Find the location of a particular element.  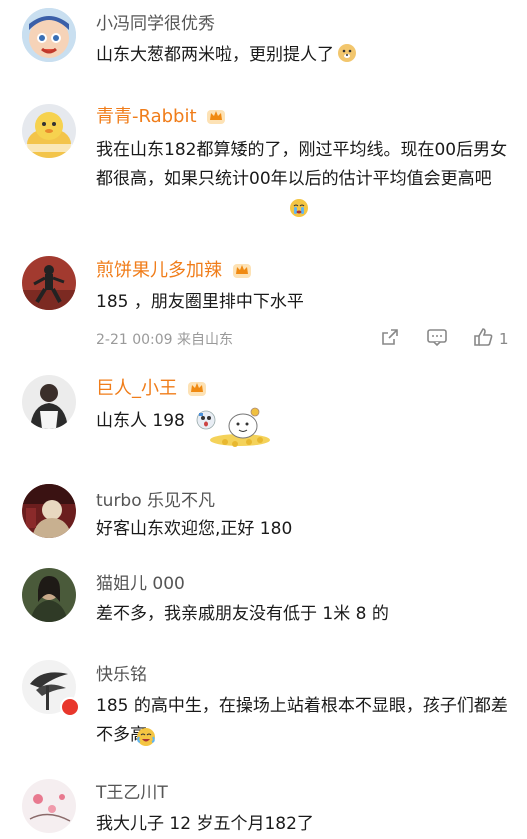

username: 快乐铭 is located at coordinates (121, 675).